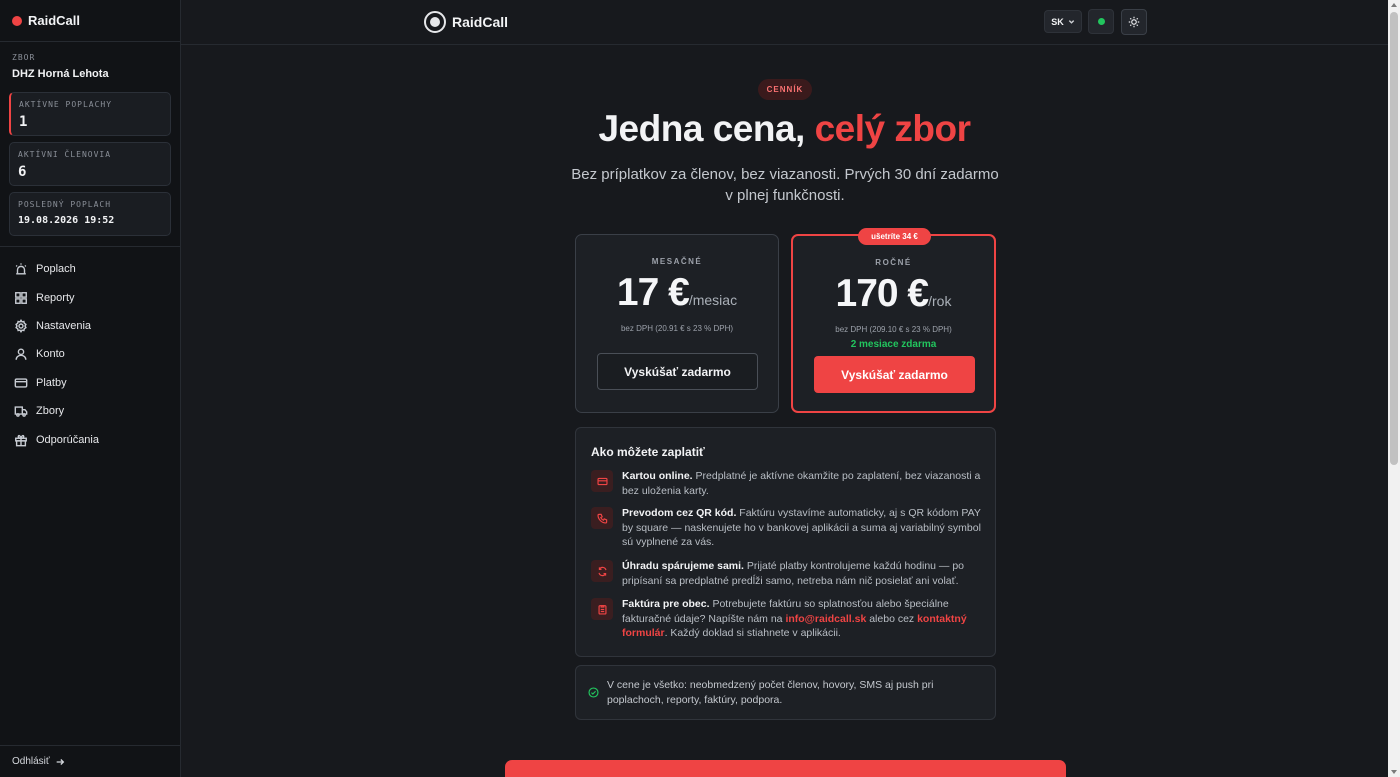 The height and width of the screenshot is (777, 1400). I want to click on sidebar-item-platby: Platby, so click(90, 383).